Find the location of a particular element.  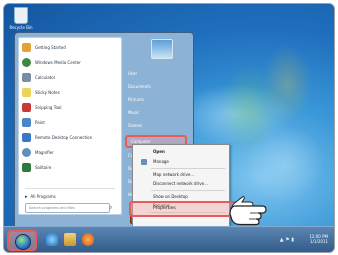

program-item-getting-started: Getting Started is located at coordinates (70, 47).